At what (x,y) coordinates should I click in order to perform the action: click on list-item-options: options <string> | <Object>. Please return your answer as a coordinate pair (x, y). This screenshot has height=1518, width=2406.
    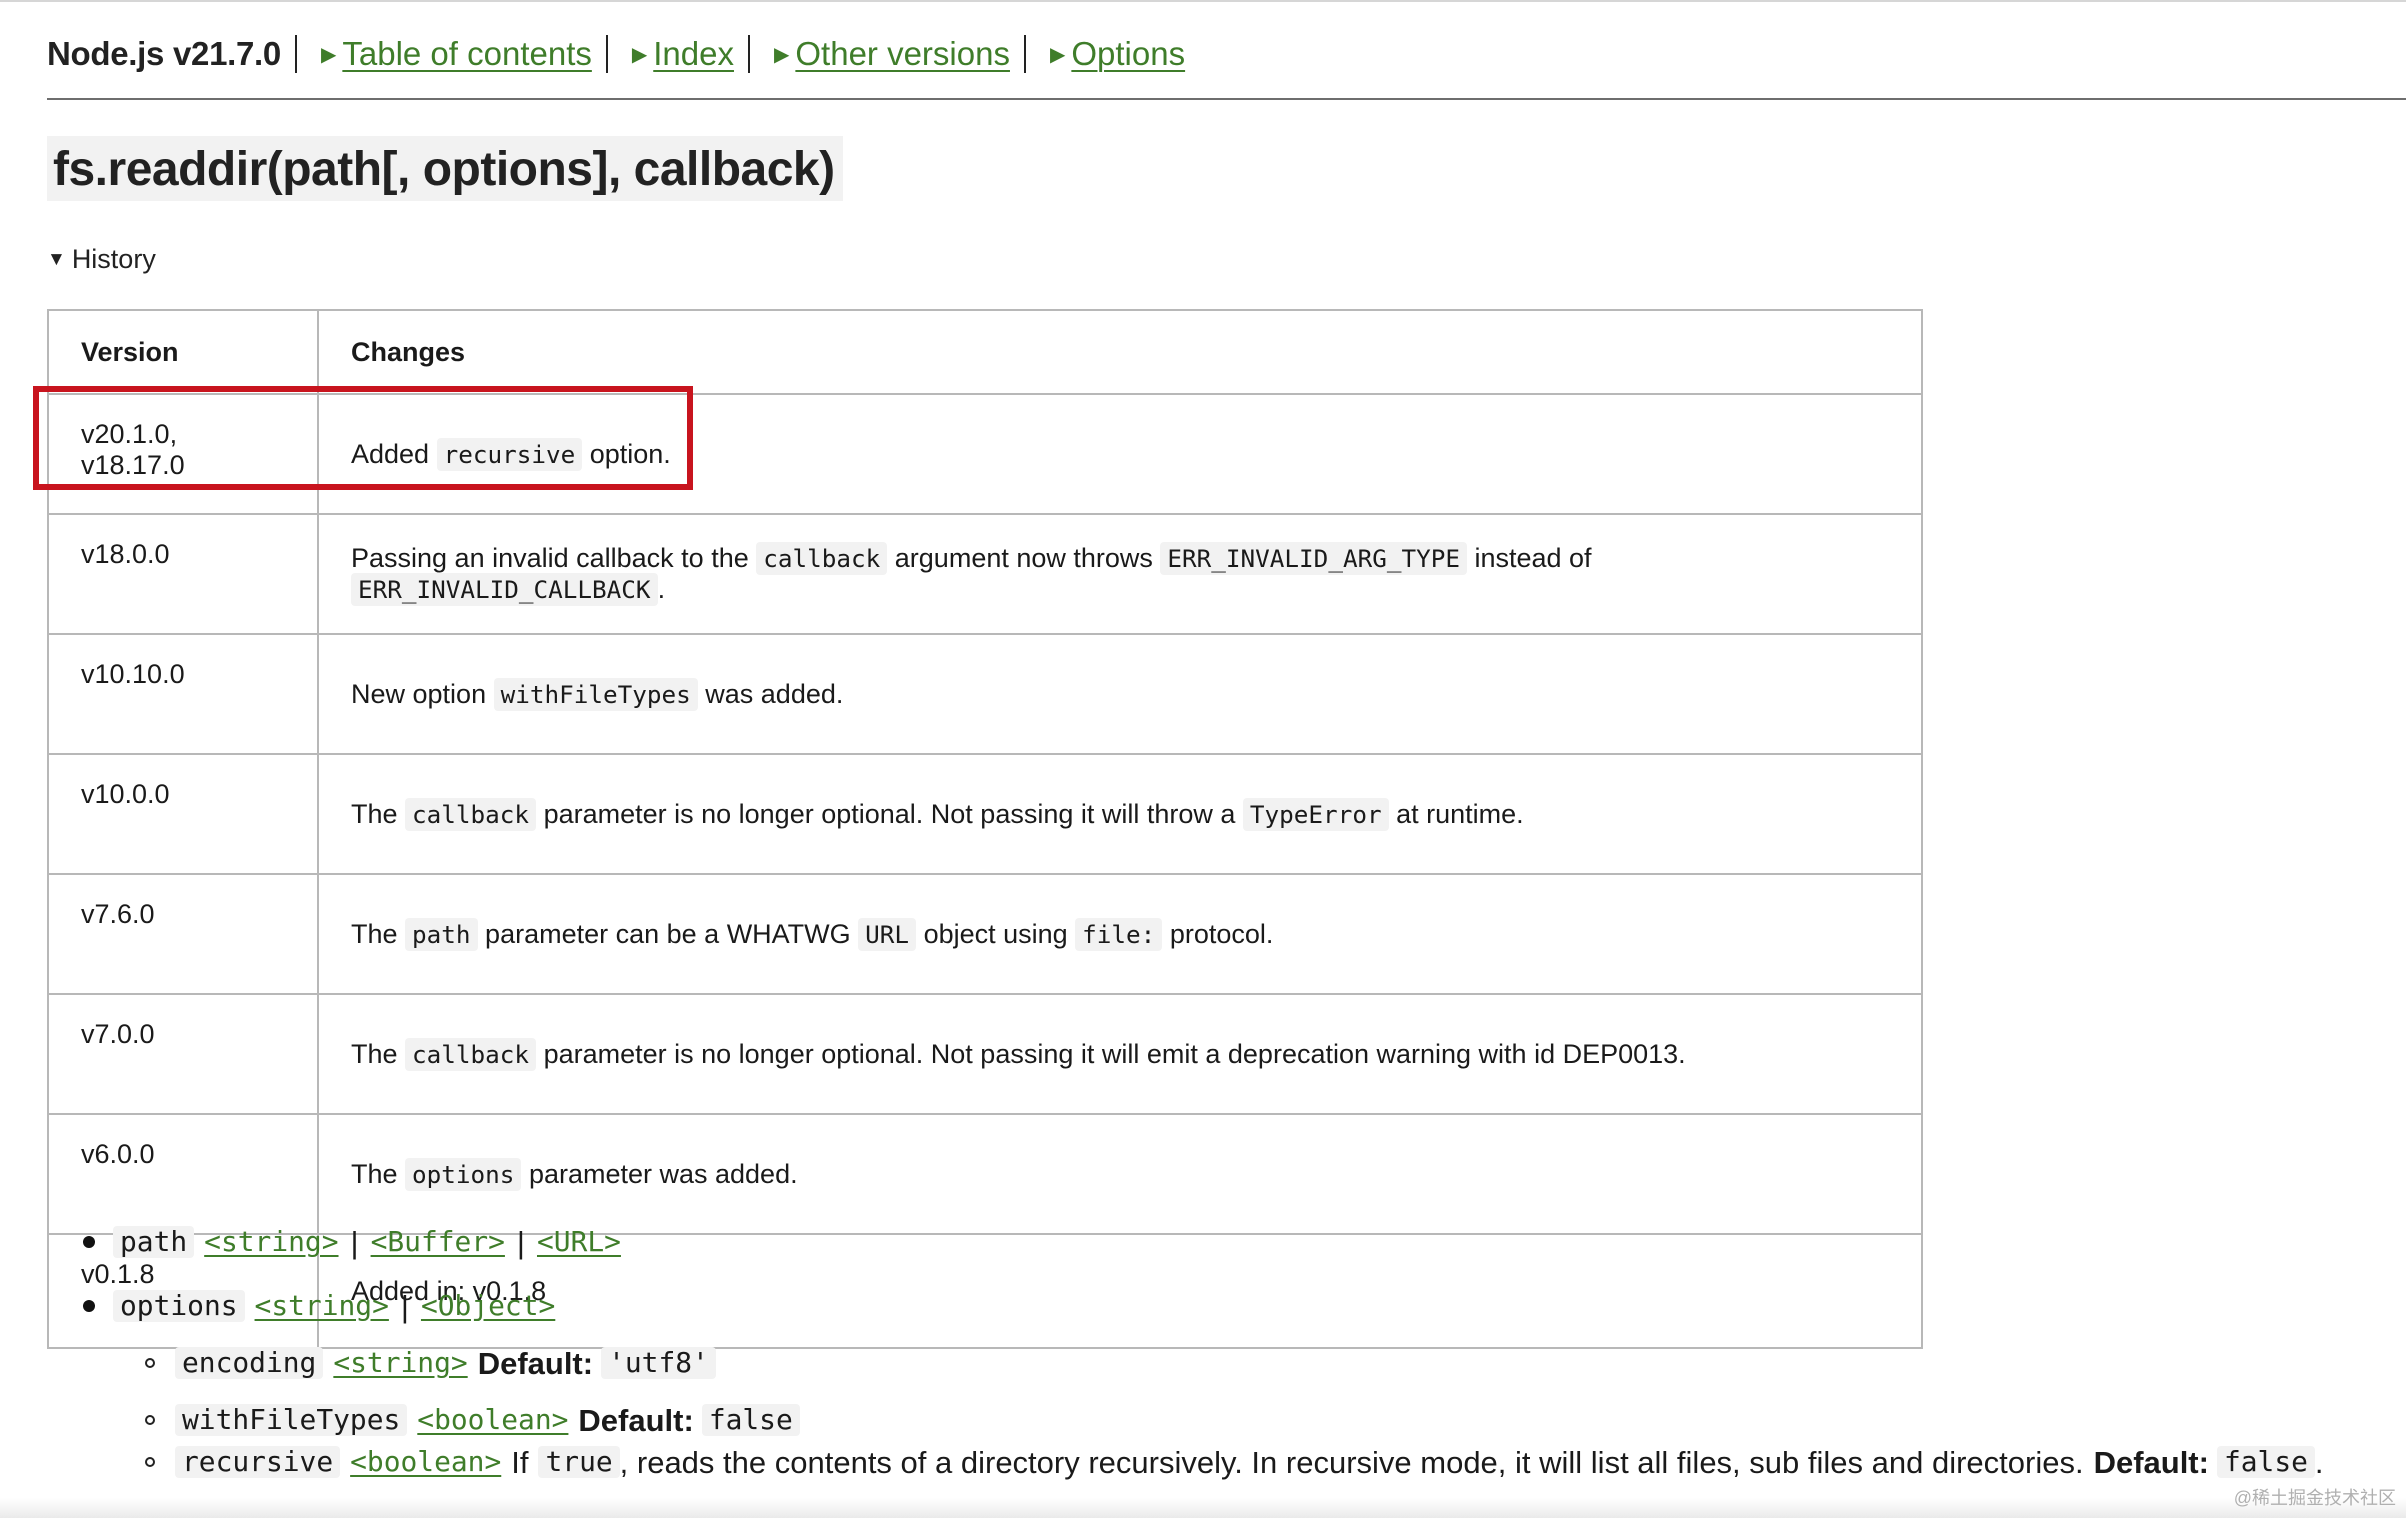
    Looking at the image, I should click on (1185, 1306).